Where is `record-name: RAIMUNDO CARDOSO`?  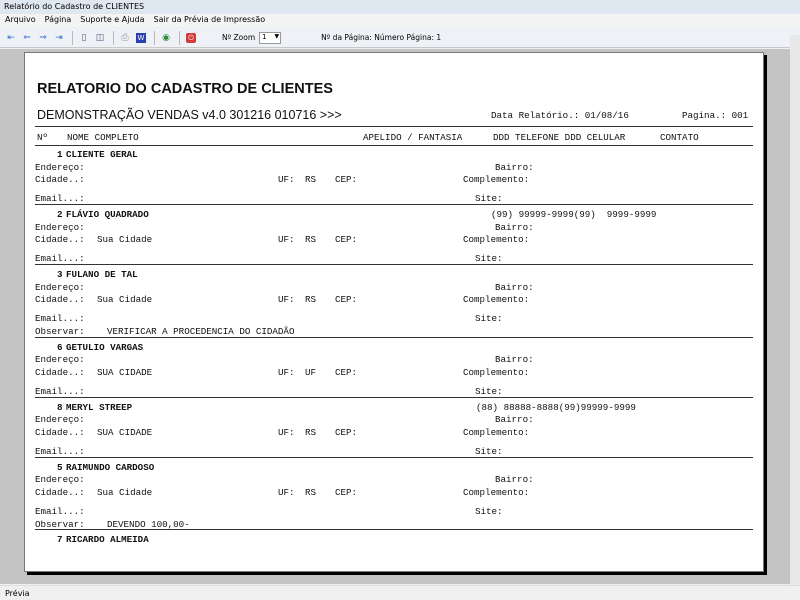 record-name: RAIMUNDO CARDOSO is located at coordinates (110, 467).